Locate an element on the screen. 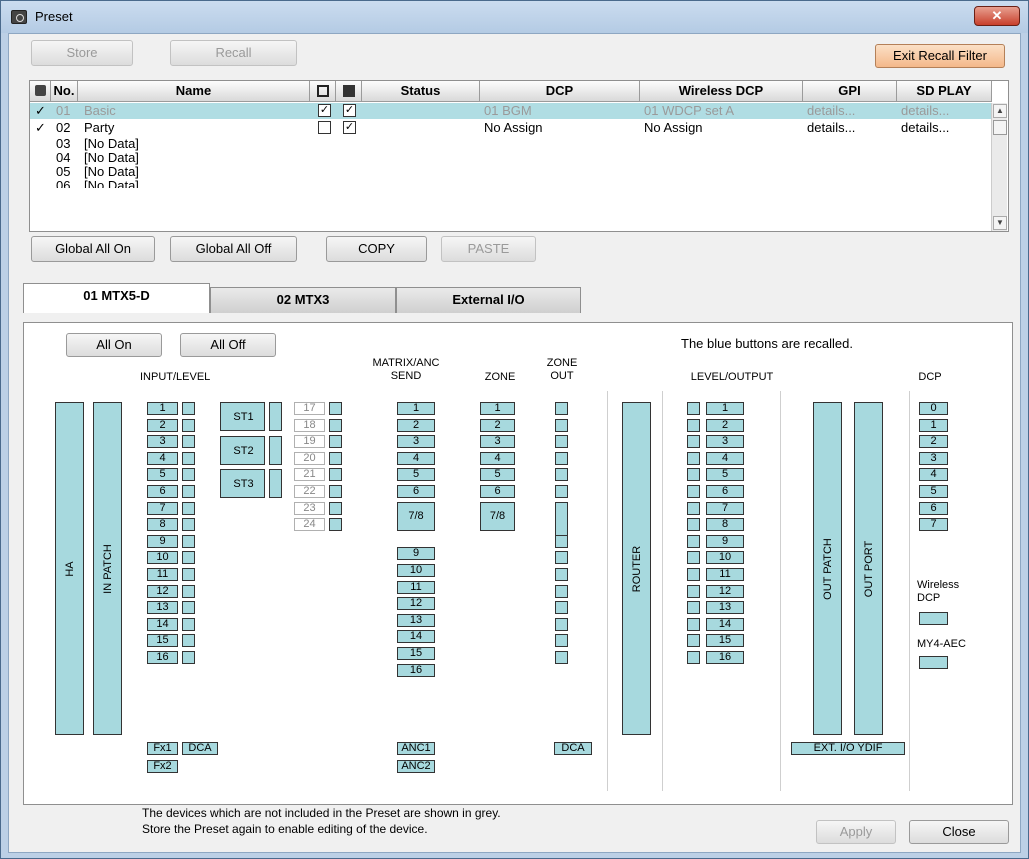  zone-button: 7/8 is located at coordinates (497, 516).